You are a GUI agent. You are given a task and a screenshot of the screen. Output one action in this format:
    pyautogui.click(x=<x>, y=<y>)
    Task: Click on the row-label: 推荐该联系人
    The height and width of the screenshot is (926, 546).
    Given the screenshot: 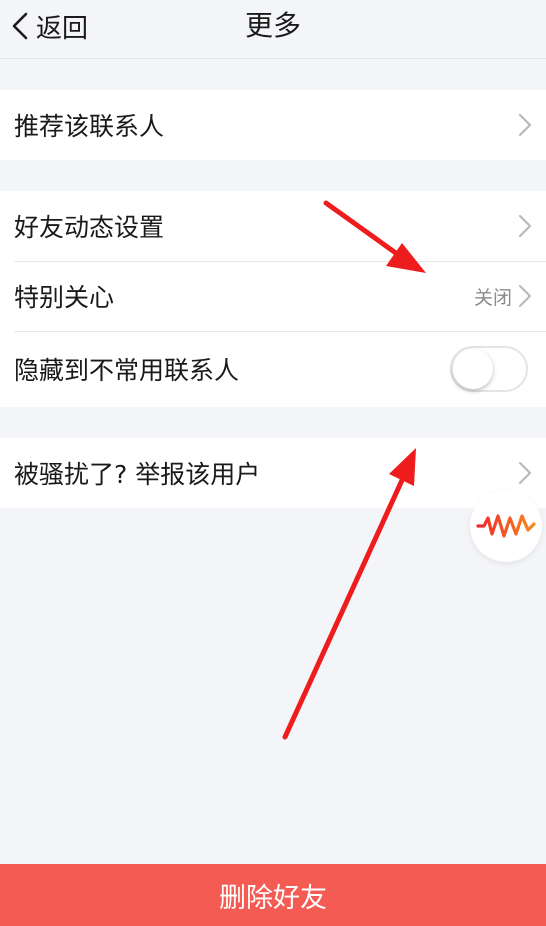 What is the action you would take?
    pyautogui.click(x=89, y=126)
    